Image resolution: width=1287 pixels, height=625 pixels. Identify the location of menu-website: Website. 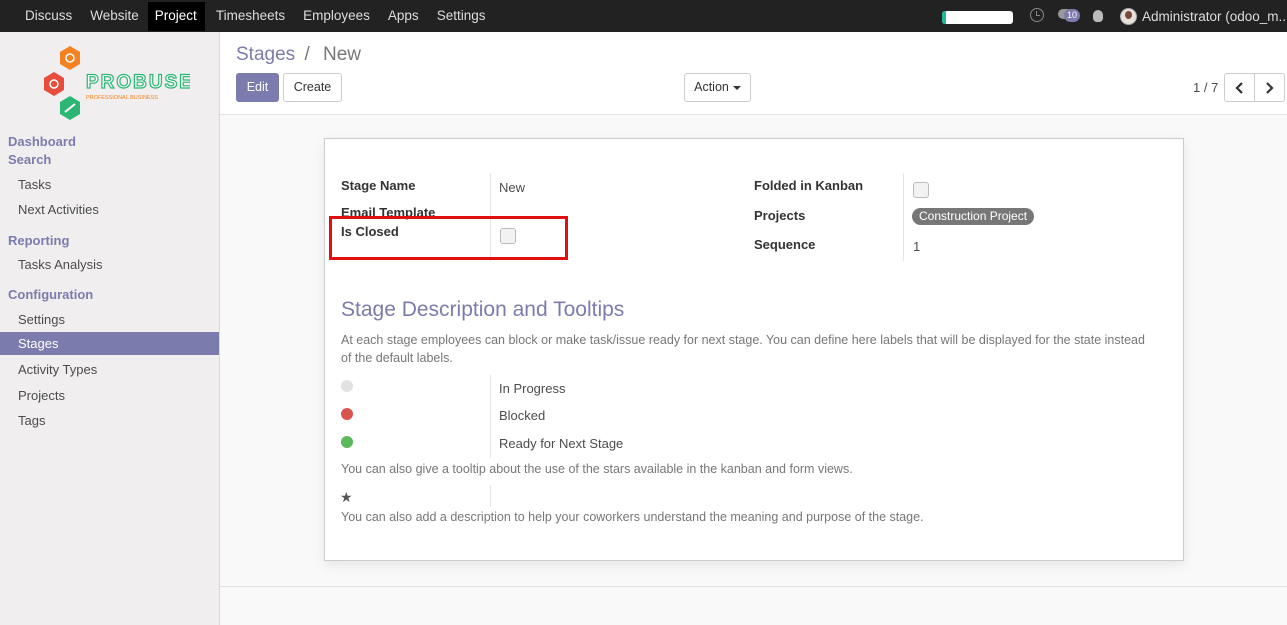
(112, 16).